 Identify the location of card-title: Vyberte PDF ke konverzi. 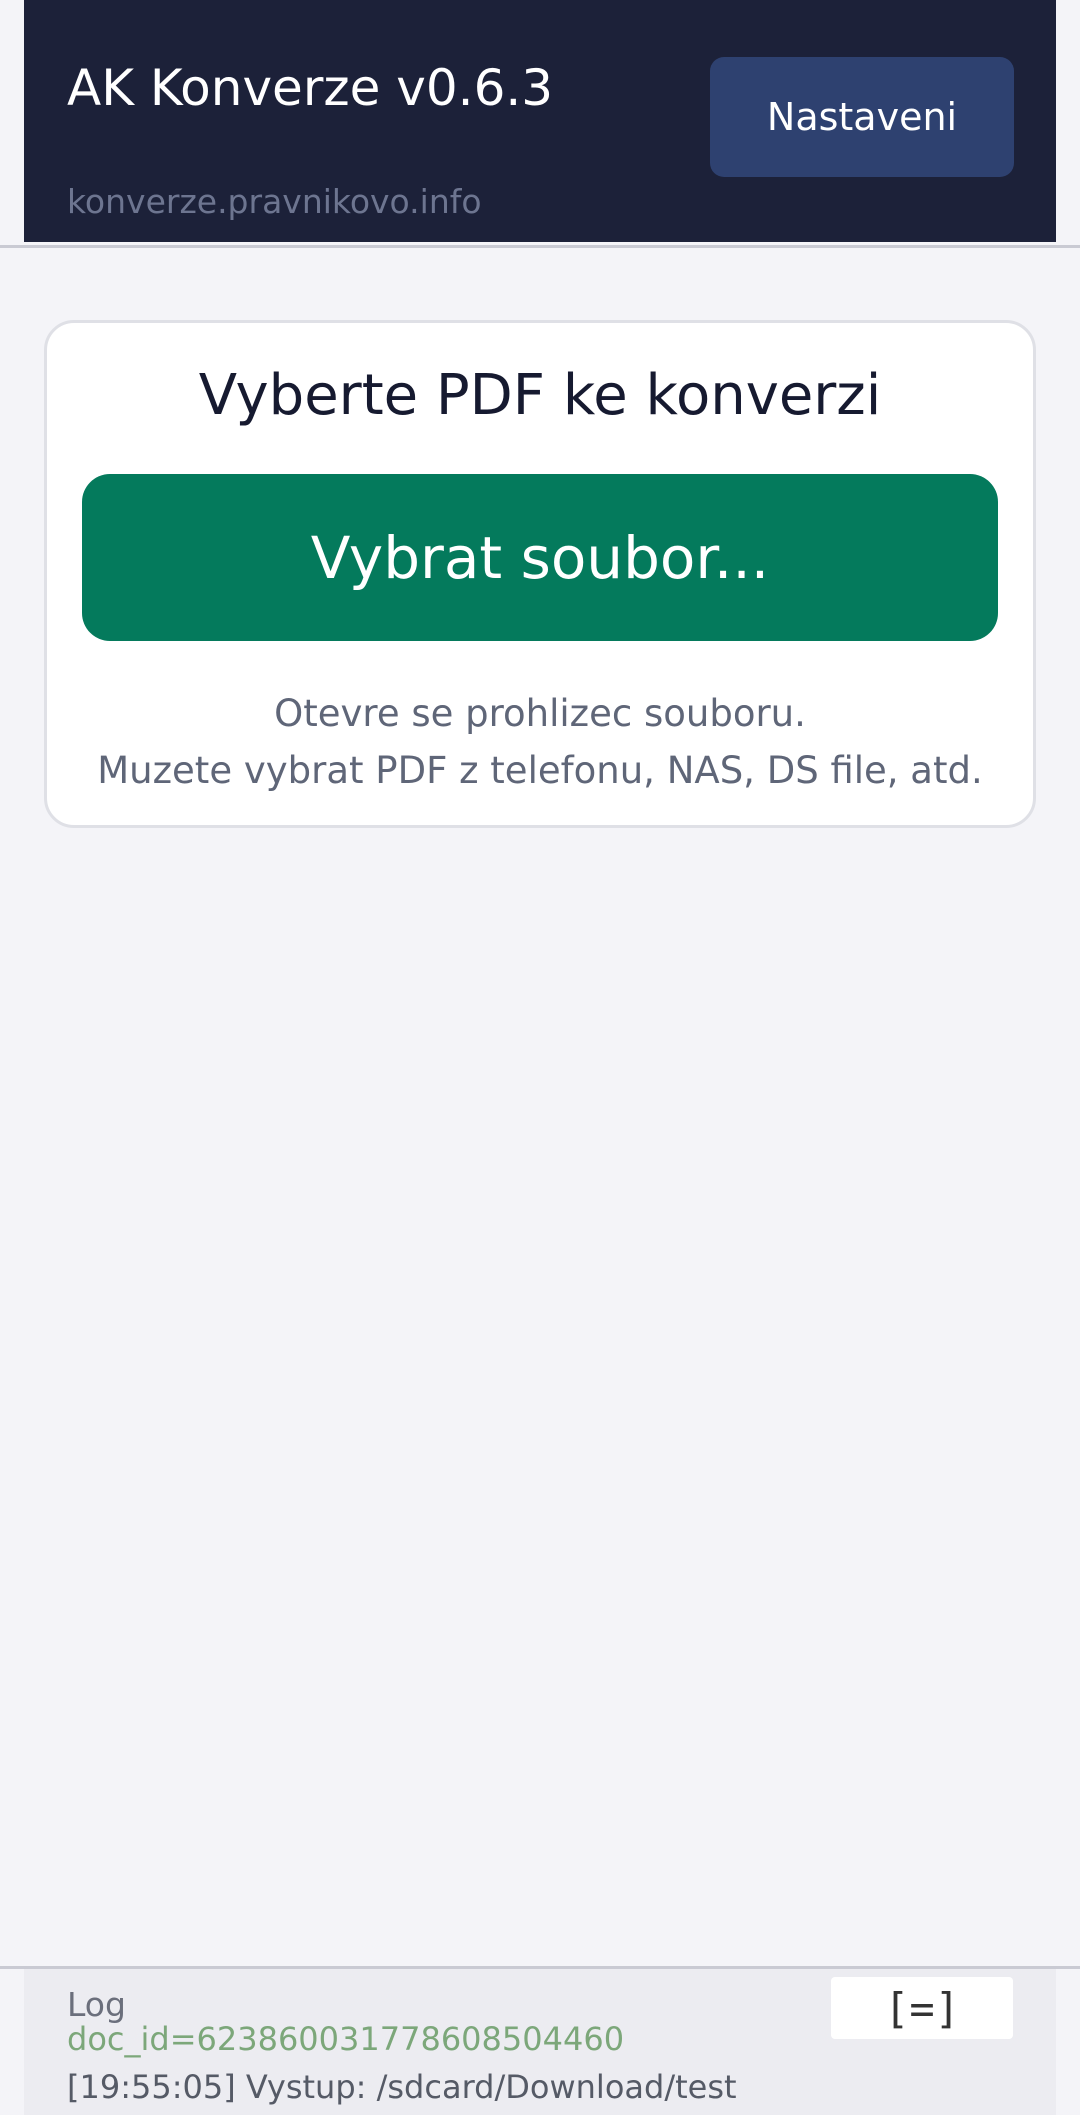
(540, 395).